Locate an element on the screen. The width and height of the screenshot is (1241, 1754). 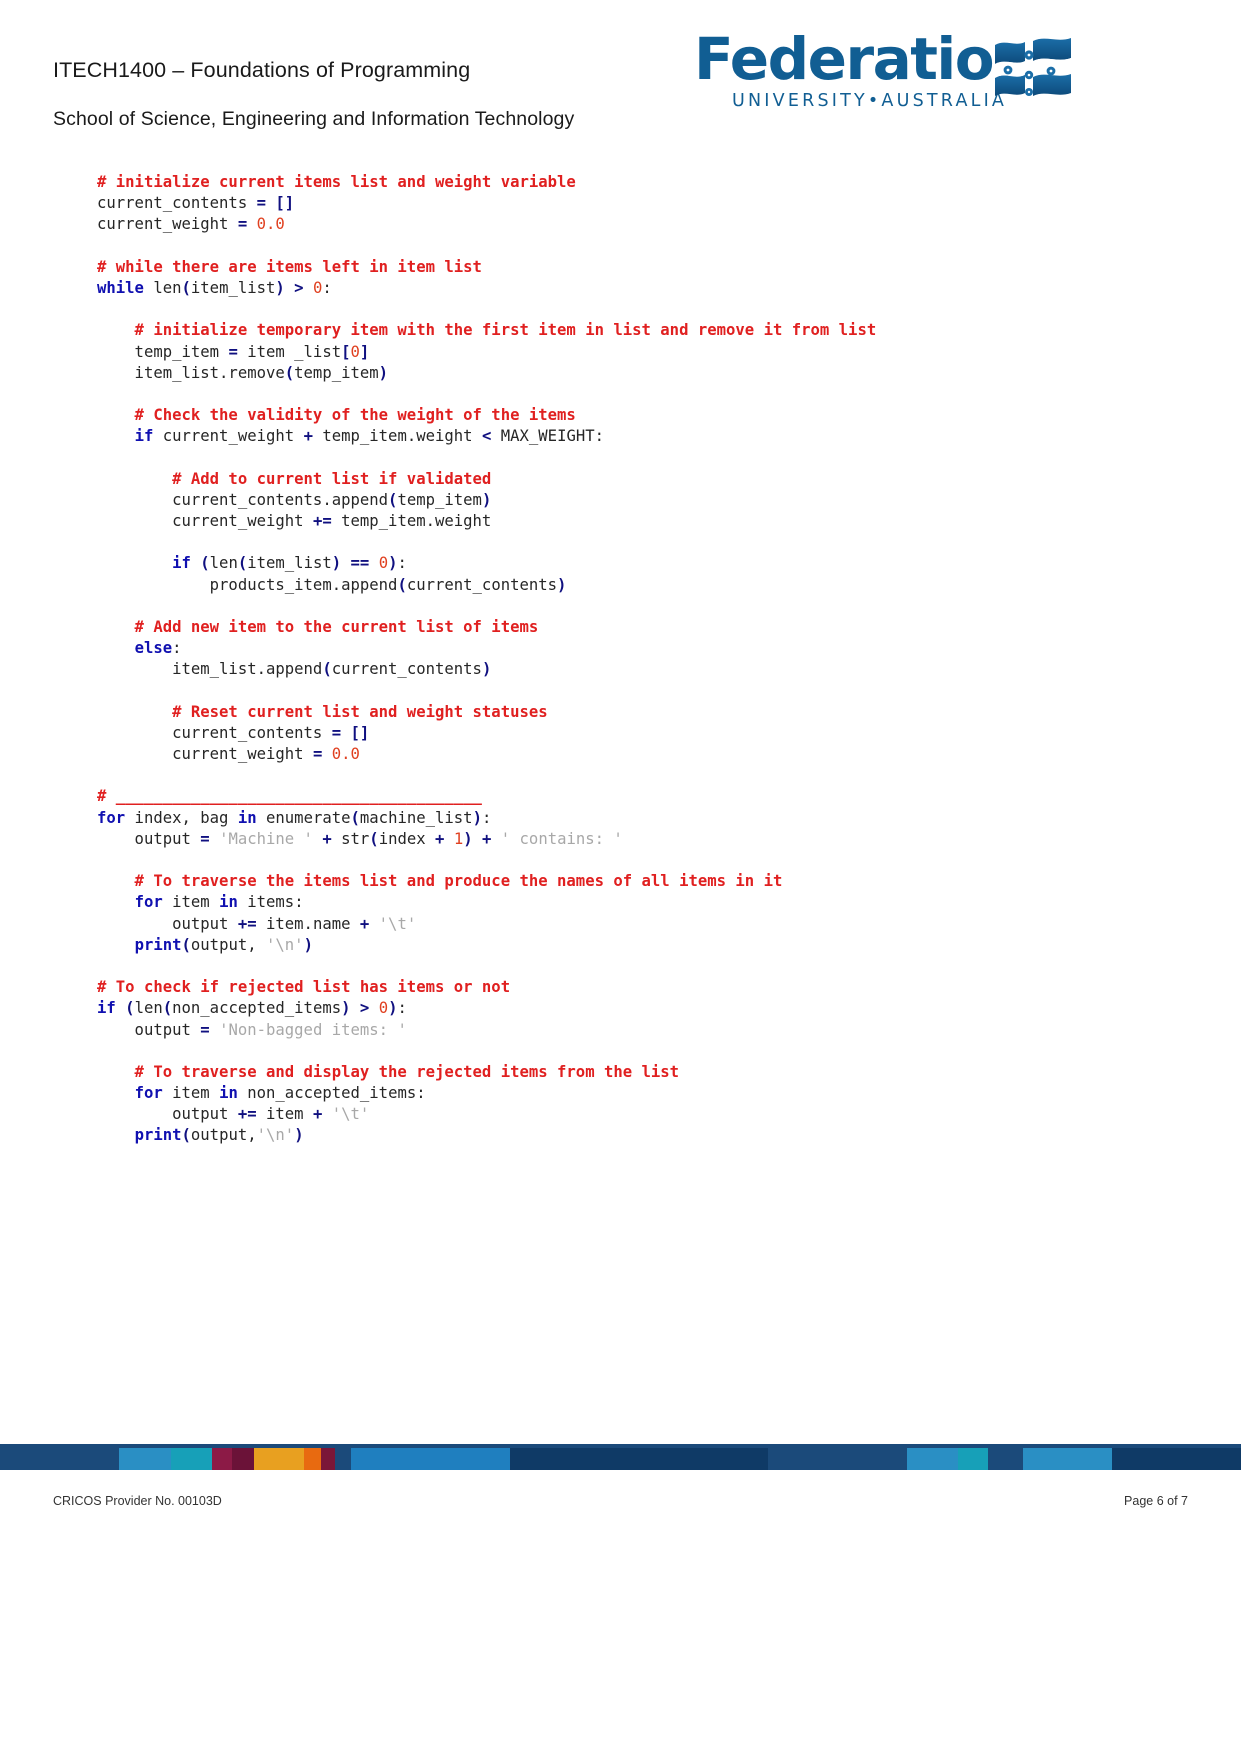
code-token-op: [ is located at coordinates (346, 351).